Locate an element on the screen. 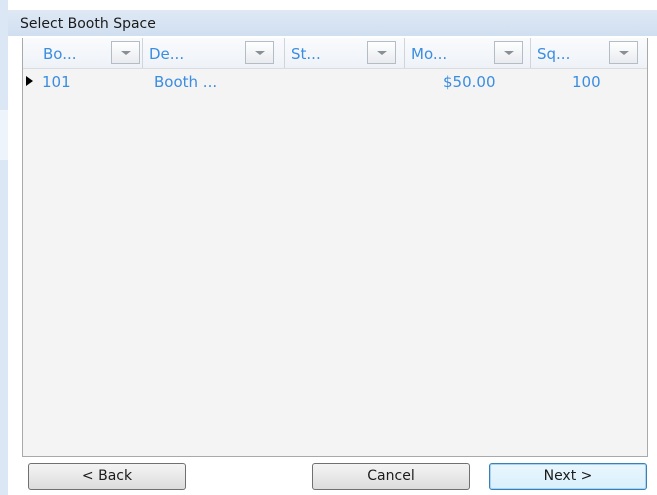 This screenshot has width=657, height=495. monthly-filter-button is located at coordinates (508, 52).